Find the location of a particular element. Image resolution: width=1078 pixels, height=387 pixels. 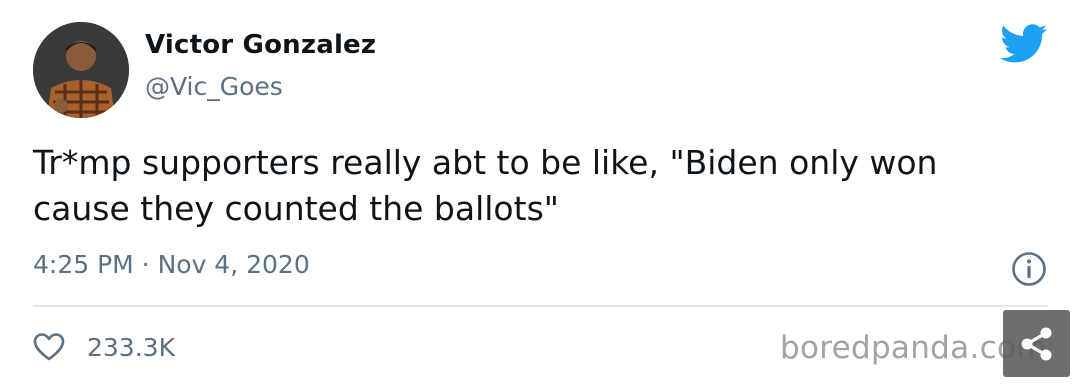

divider is located at coordinates (540, 306).